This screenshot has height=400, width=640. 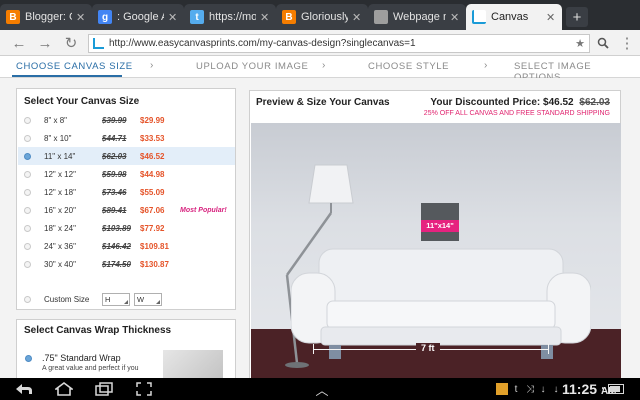 I want to click on tab-label: Blogger: Glo, so click(x=48, y=17).